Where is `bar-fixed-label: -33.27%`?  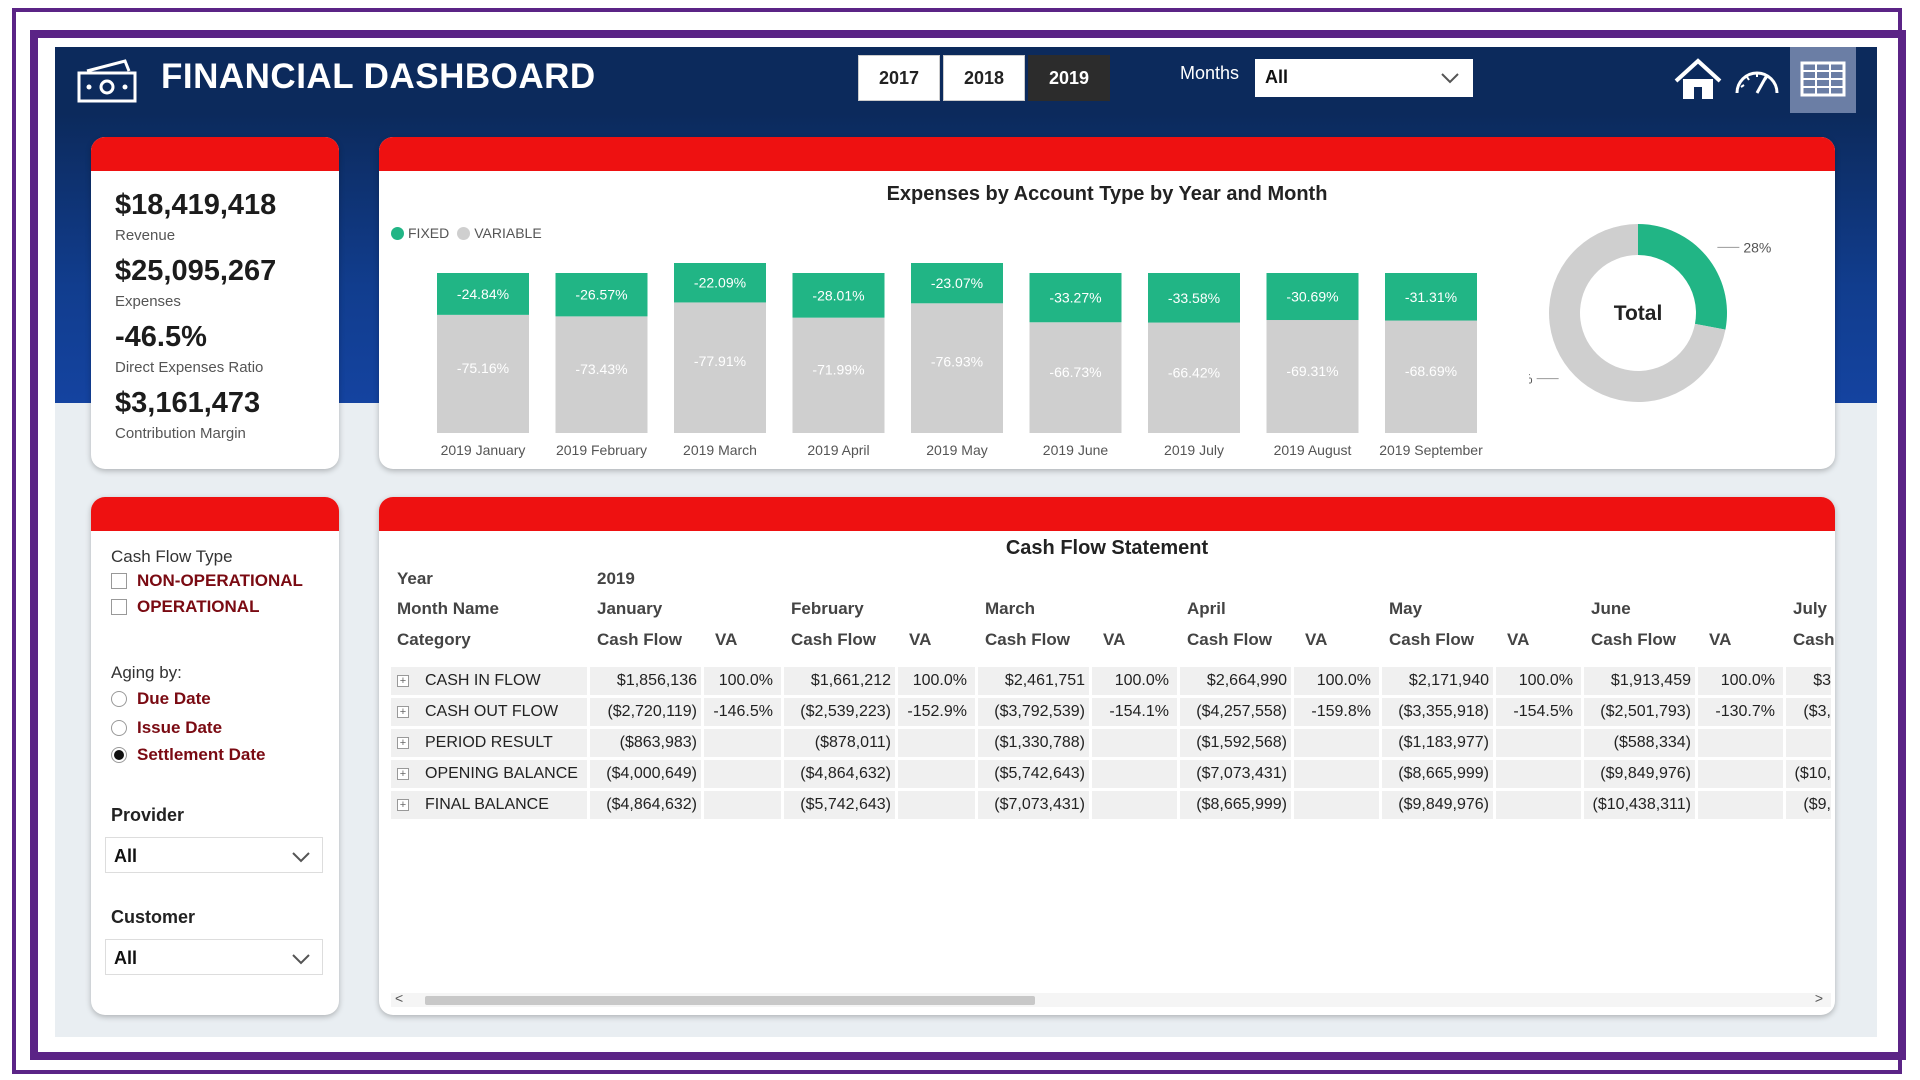
bar-fixed-label: -33.27% is located at coordinates (1075, 298).